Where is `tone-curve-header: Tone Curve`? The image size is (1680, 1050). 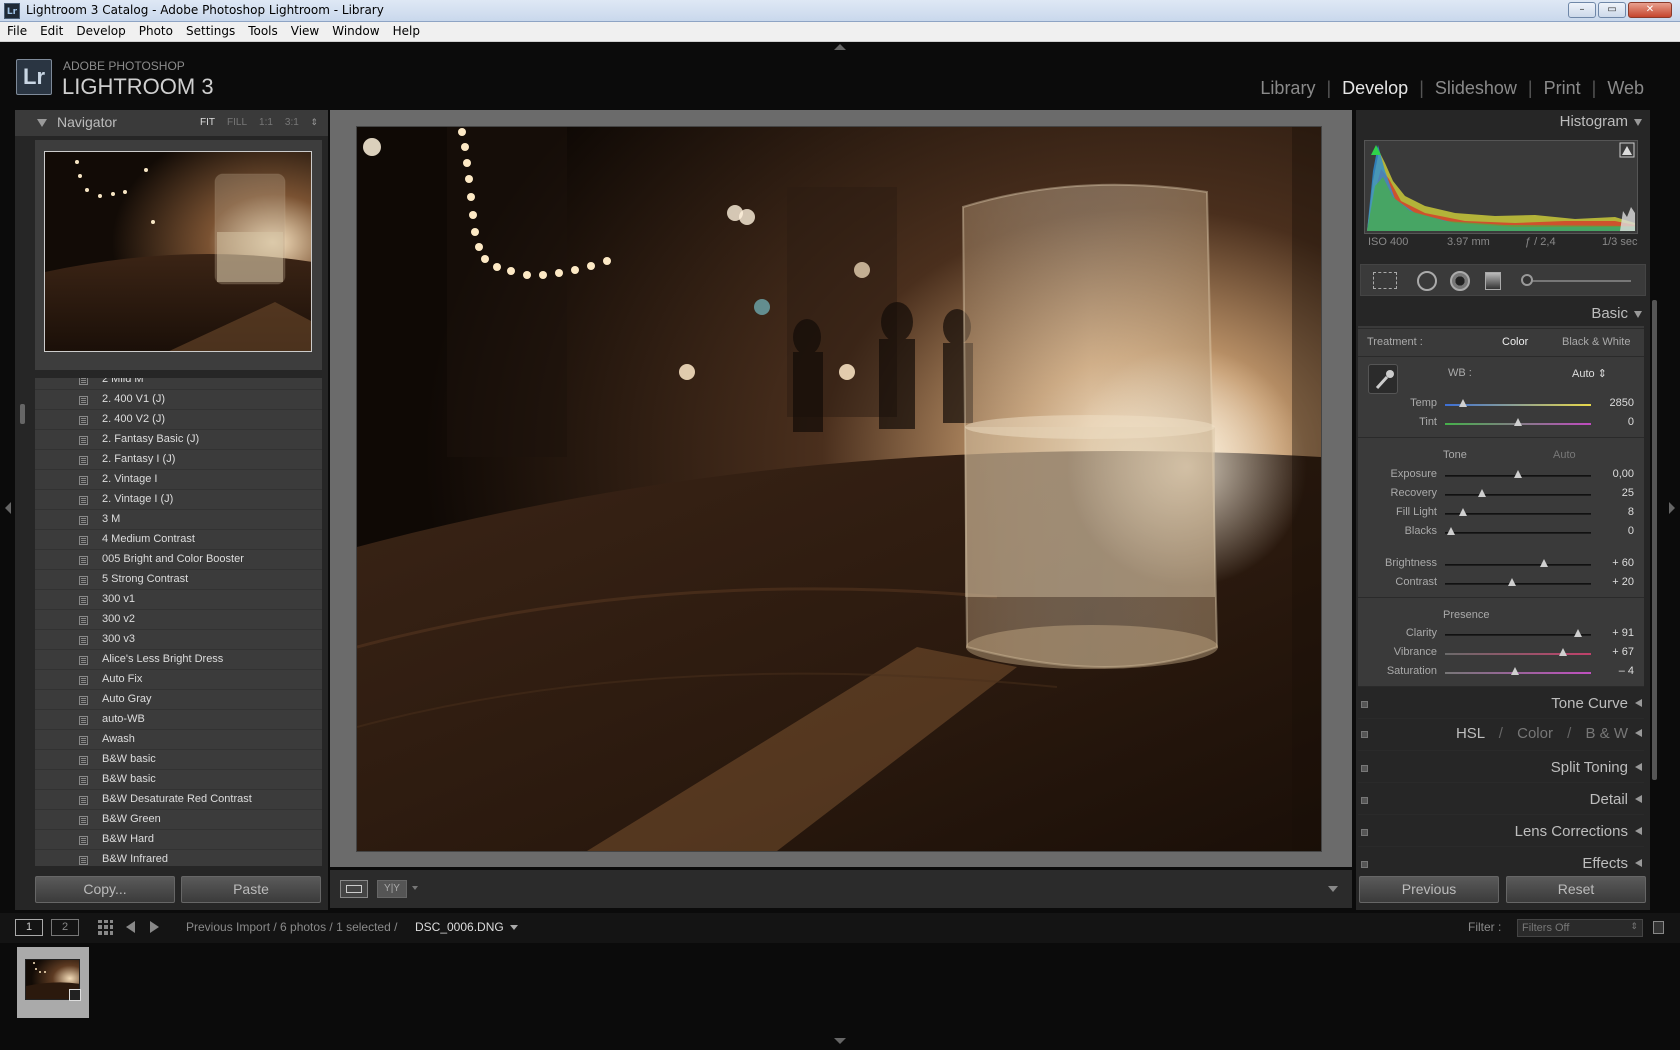
tone-curve-header: Tone Curve is located at coordinates (1503, 704).